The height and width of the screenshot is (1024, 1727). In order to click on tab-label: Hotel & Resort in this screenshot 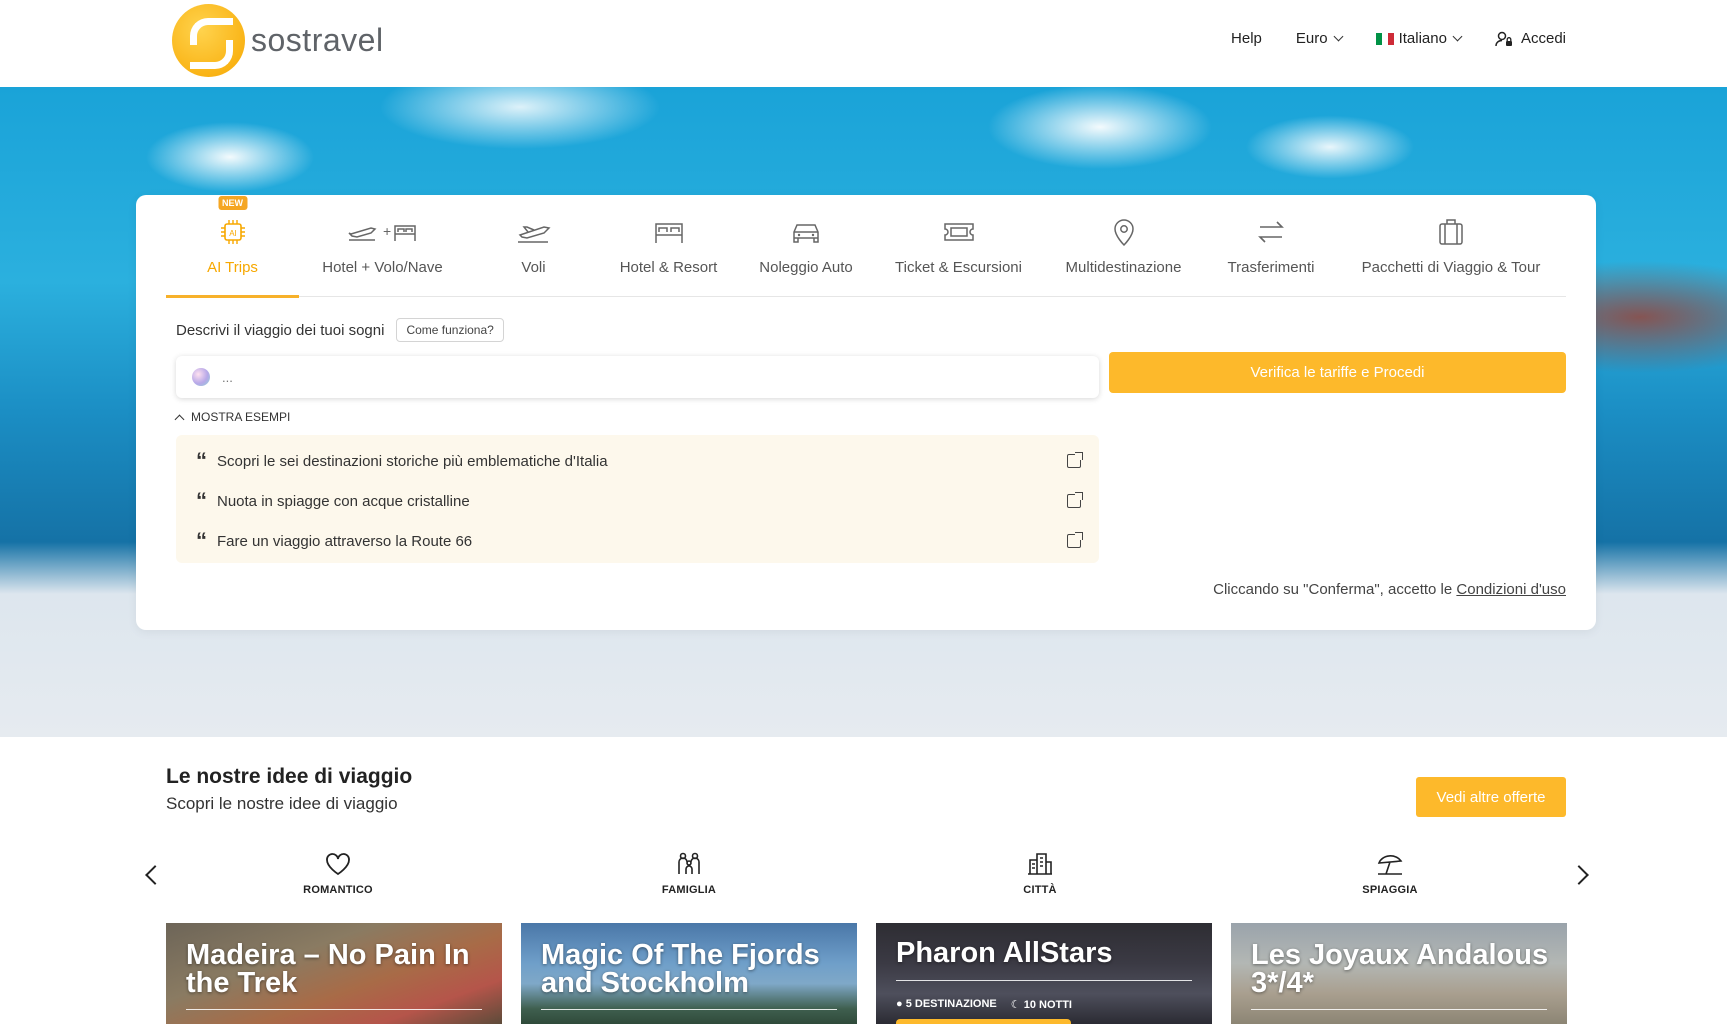, I will do `click(668, 267)`.